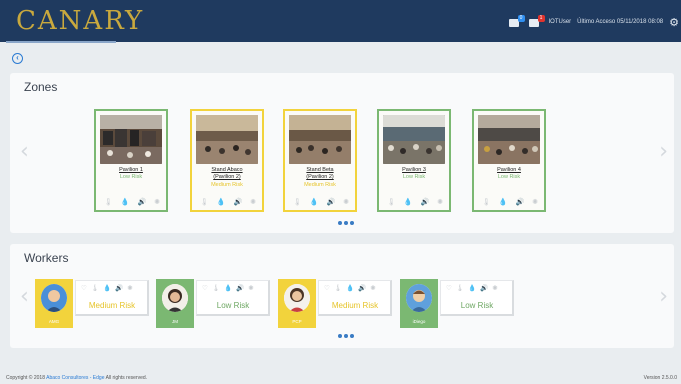 This screenshot has height=384, width=681. What do you see at coordinates (80, 21) in the screenshot?
I see `canary-logo: CANARY` at bounding box center [80, 21].